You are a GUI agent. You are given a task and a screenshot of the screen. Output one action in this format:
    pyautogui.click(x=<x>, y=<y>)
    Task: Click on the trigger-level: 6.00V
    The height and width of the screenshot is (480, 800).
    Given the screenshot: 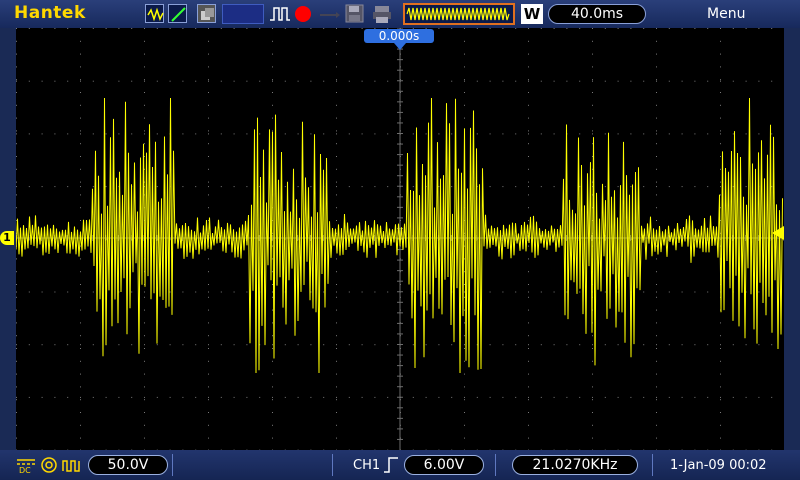 What is the action you would take?
    pyautogui.click(x=444, y=465)
    